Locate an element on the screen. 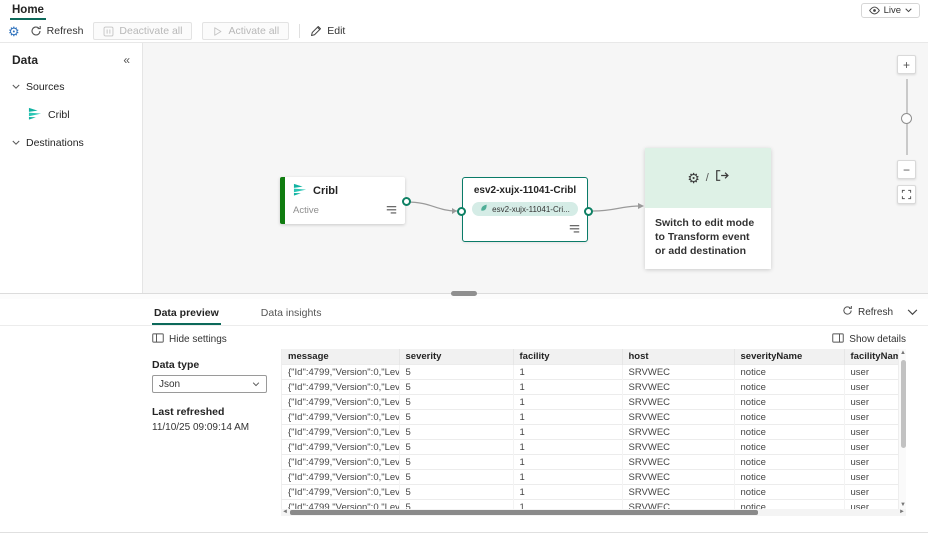 This screenshot has height=533, width=928. last-refreshed-value: 11/10/25 09:09:14 AM is located at coordinates (201, 427).